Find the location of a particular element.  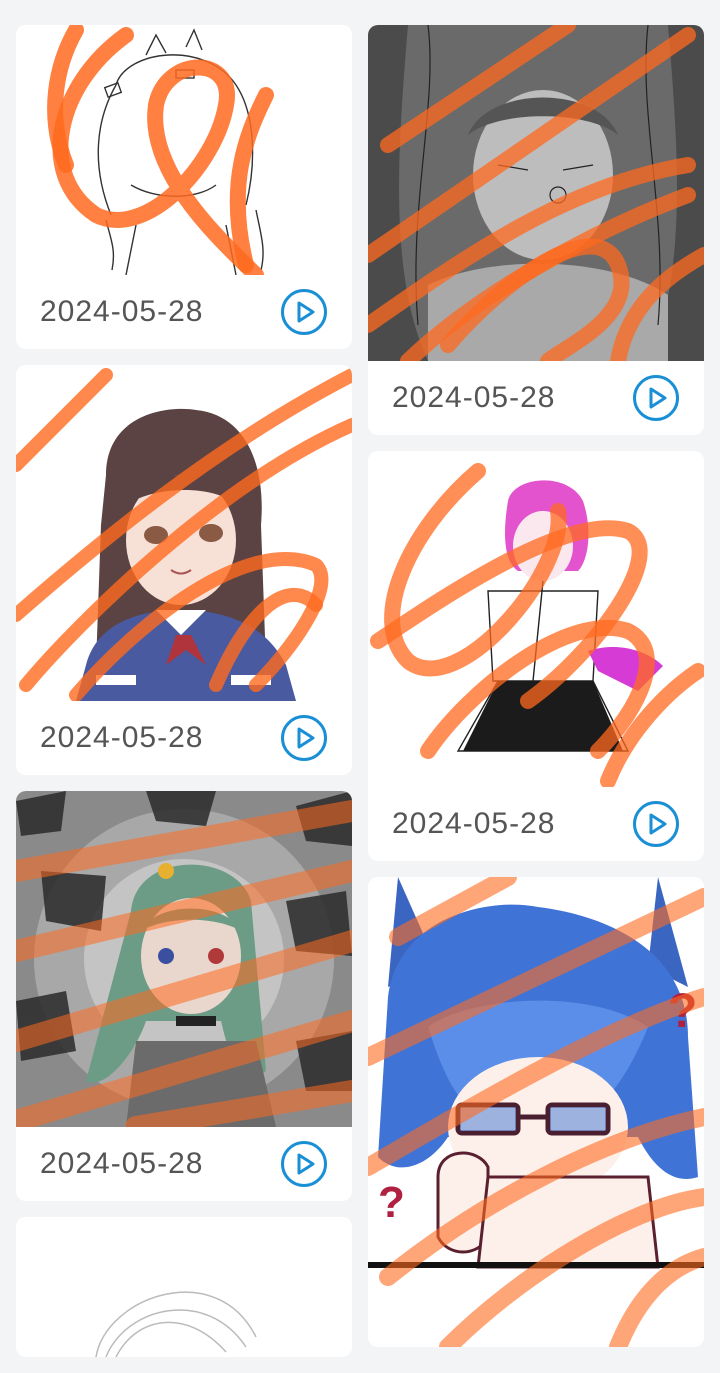

top-bar-partial is located at coordinates (360, 7).